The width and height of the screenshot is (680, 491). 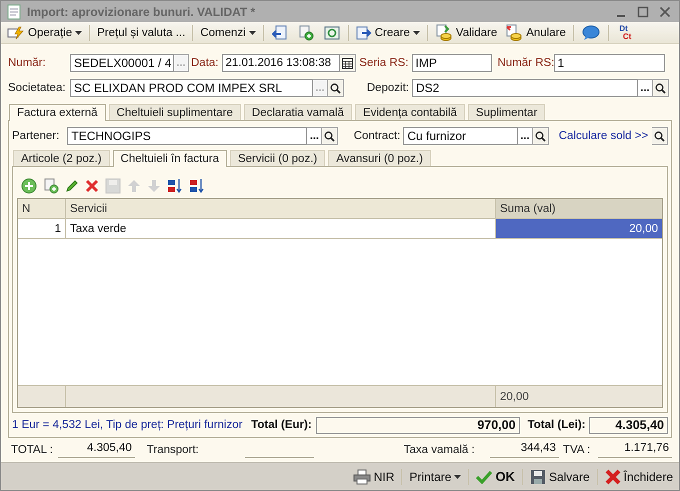 I want to click on field-label: Depozit:, so click(x=388, y=88).